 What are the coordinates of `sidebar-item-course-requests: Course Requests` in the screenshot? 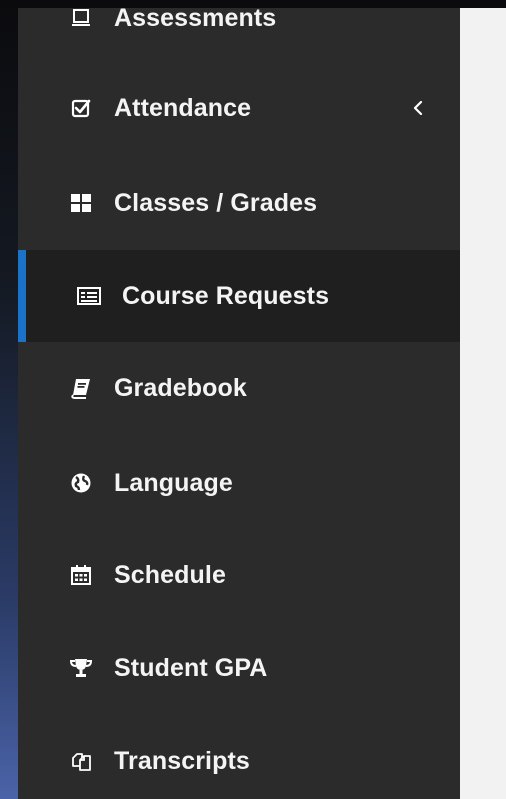 It's located at (239, 296).